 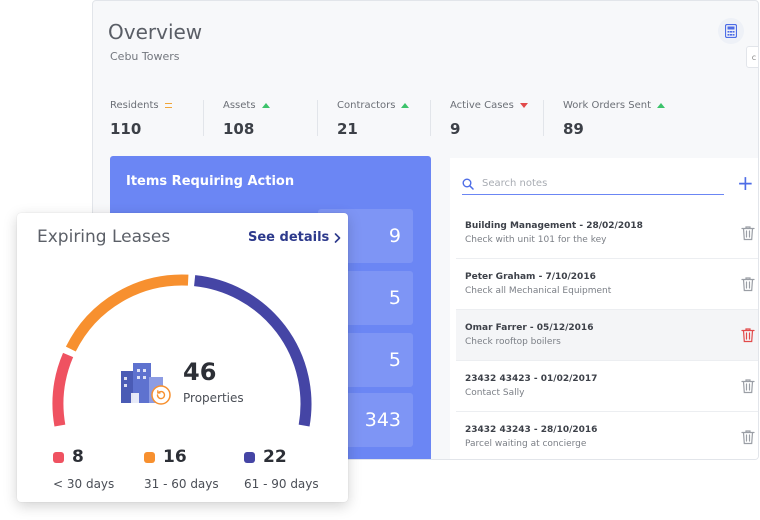 What do you see at coordinates (175, 457) in the screenshot?
I see `legend-count: 16` at bounding box center [175, 457].